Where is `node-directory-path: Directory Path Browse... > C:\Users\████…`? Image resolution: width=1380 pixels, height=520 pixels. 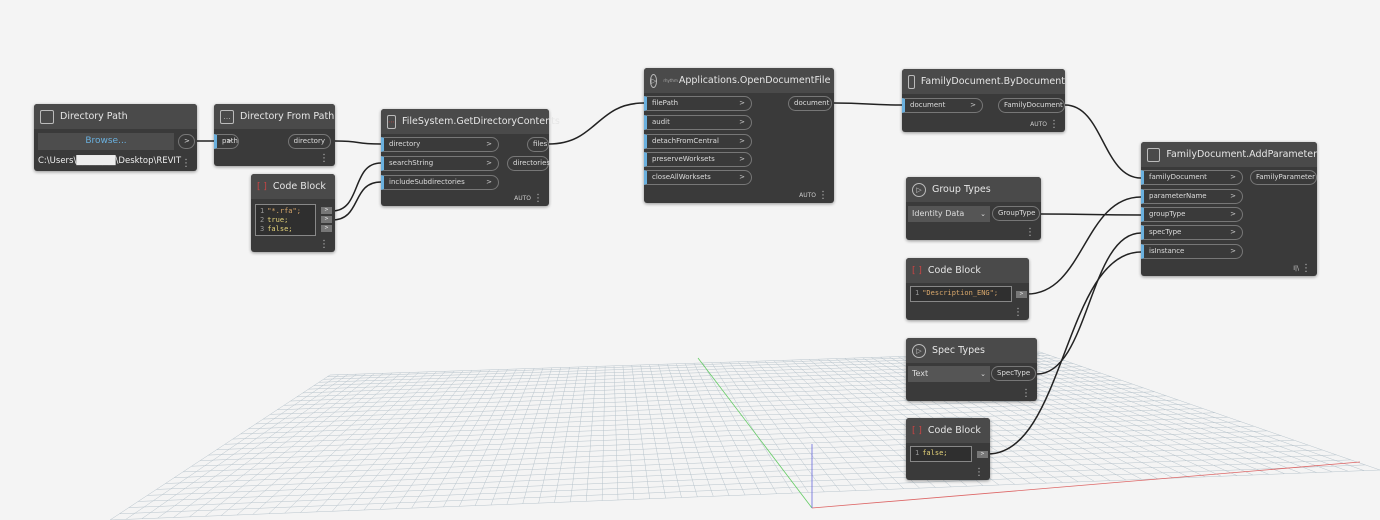
node-directory-path: Directory Path Browse... > C:\Users\████… is located at coordinates (115, 137).